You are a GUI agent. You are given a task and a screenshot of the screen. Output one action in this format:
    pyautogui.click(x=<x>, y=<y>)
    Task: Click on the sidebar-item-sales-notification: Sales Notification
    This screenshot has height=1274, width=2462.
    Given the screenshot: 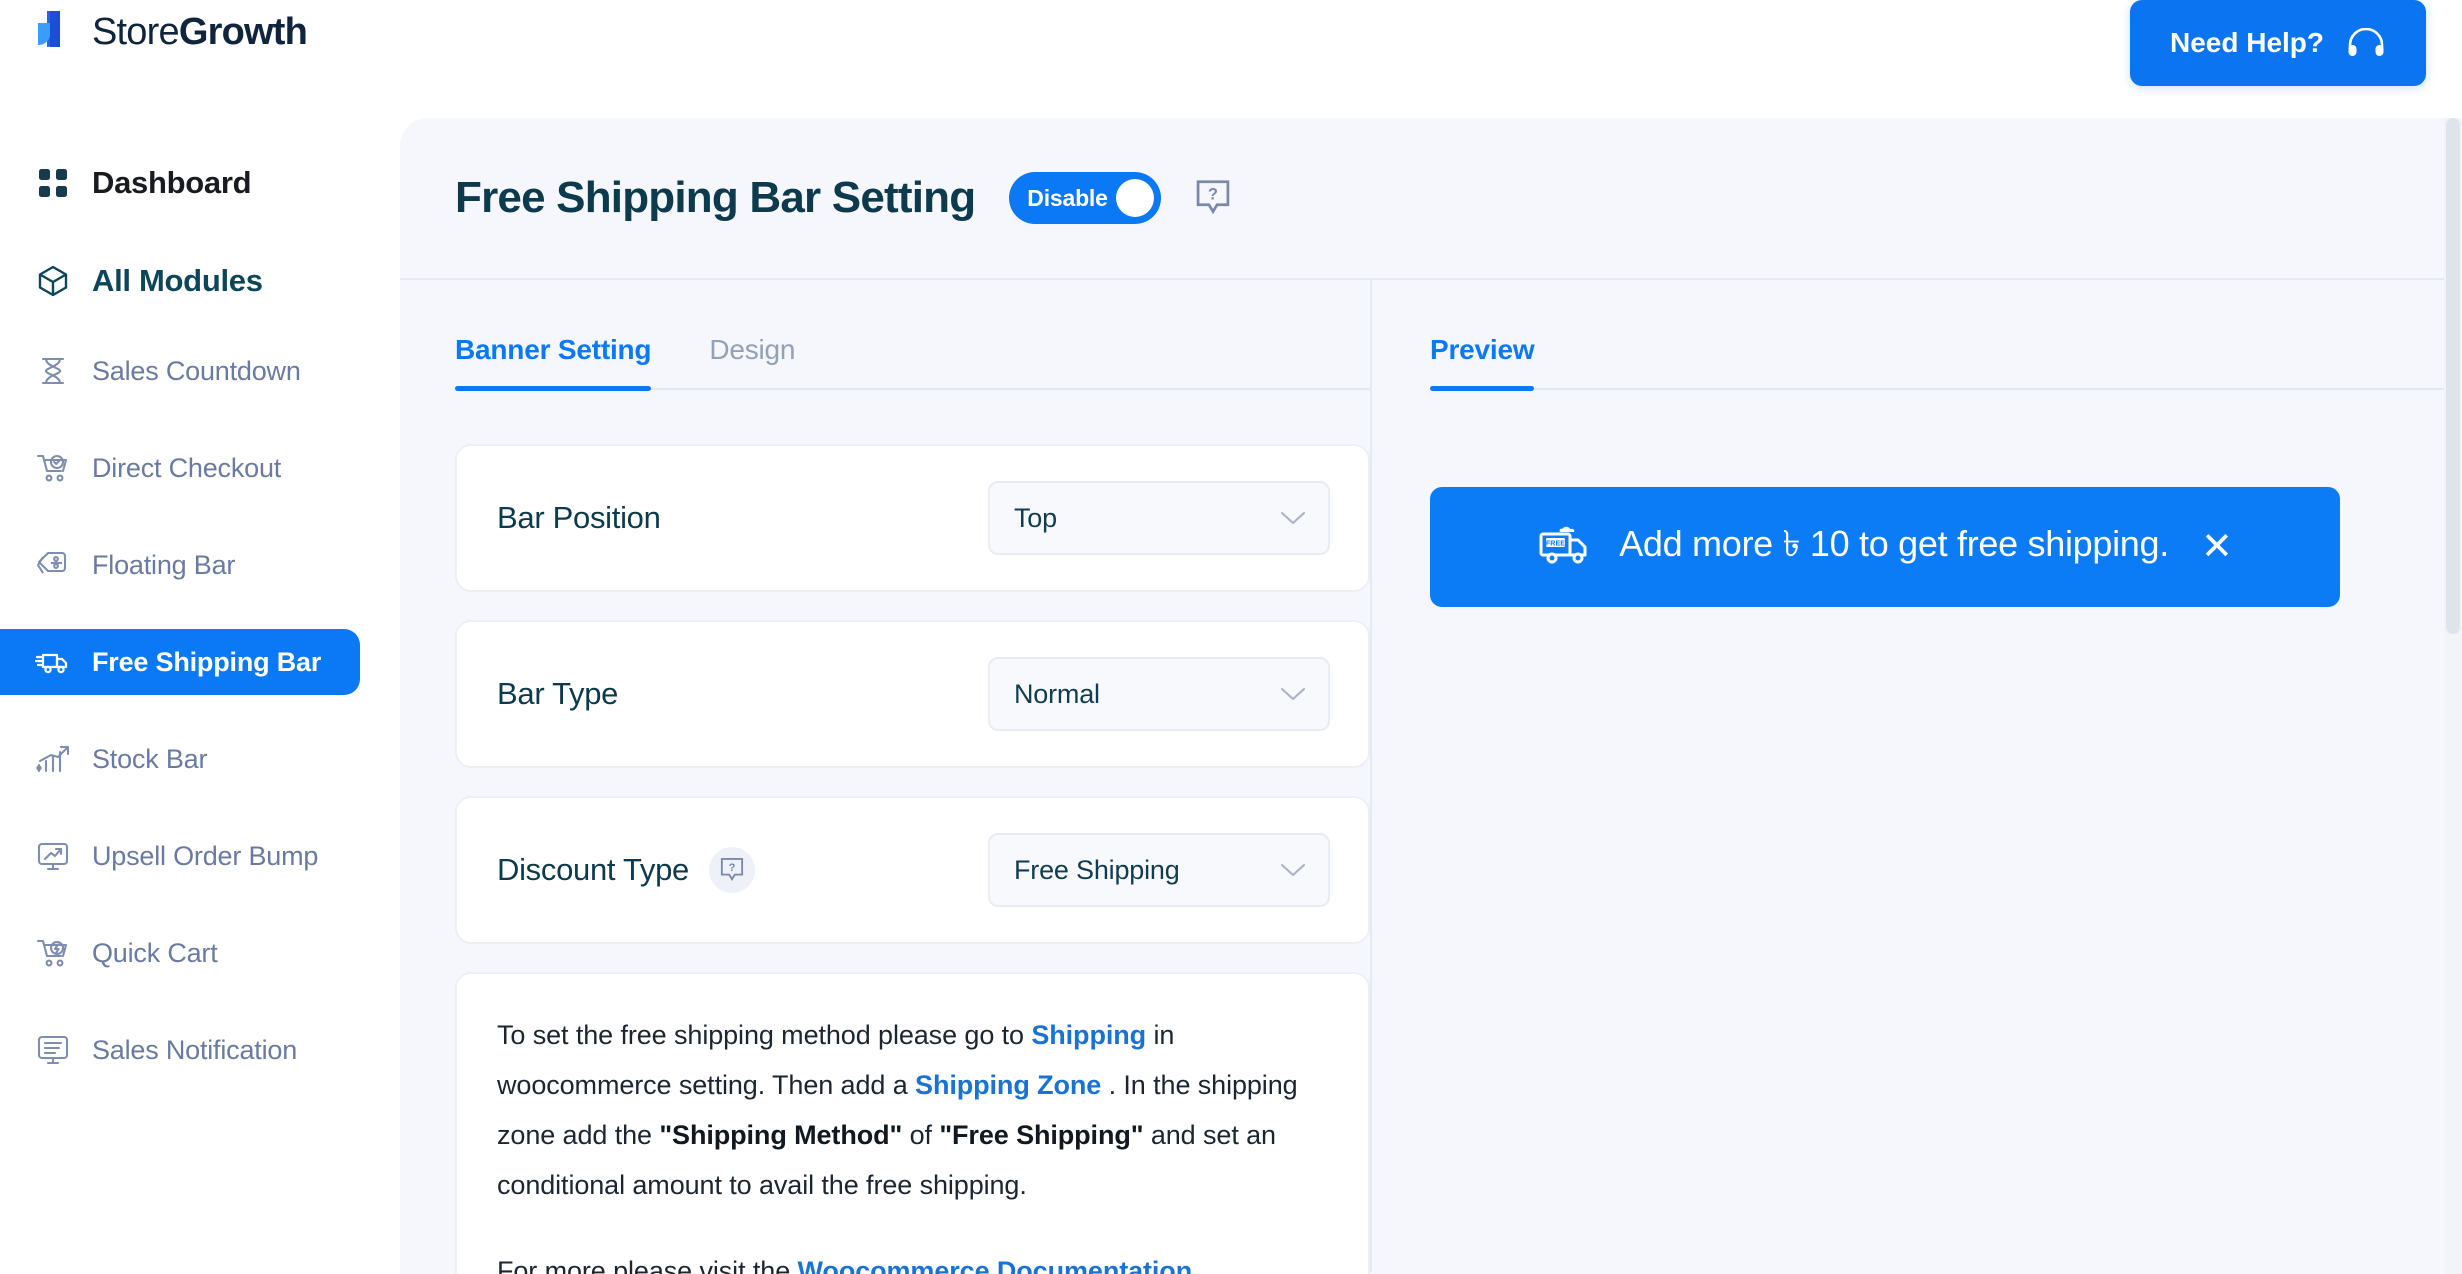 What is the action you would take?
    pyautogui.click(x=200, y=1050)
    